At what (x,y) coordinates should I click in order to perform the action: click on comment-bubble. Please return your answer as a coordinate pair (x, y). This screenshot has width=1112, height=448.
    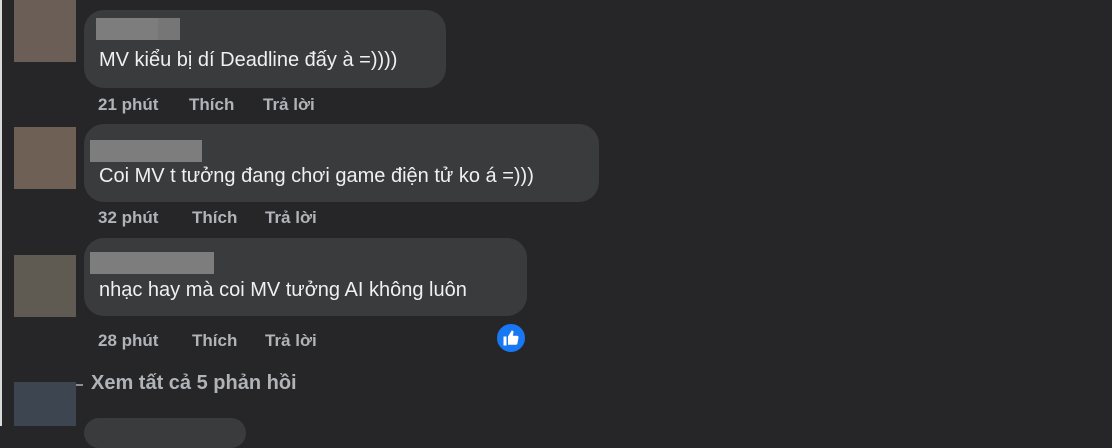
    Looking at the image, I should click on (165, 433).